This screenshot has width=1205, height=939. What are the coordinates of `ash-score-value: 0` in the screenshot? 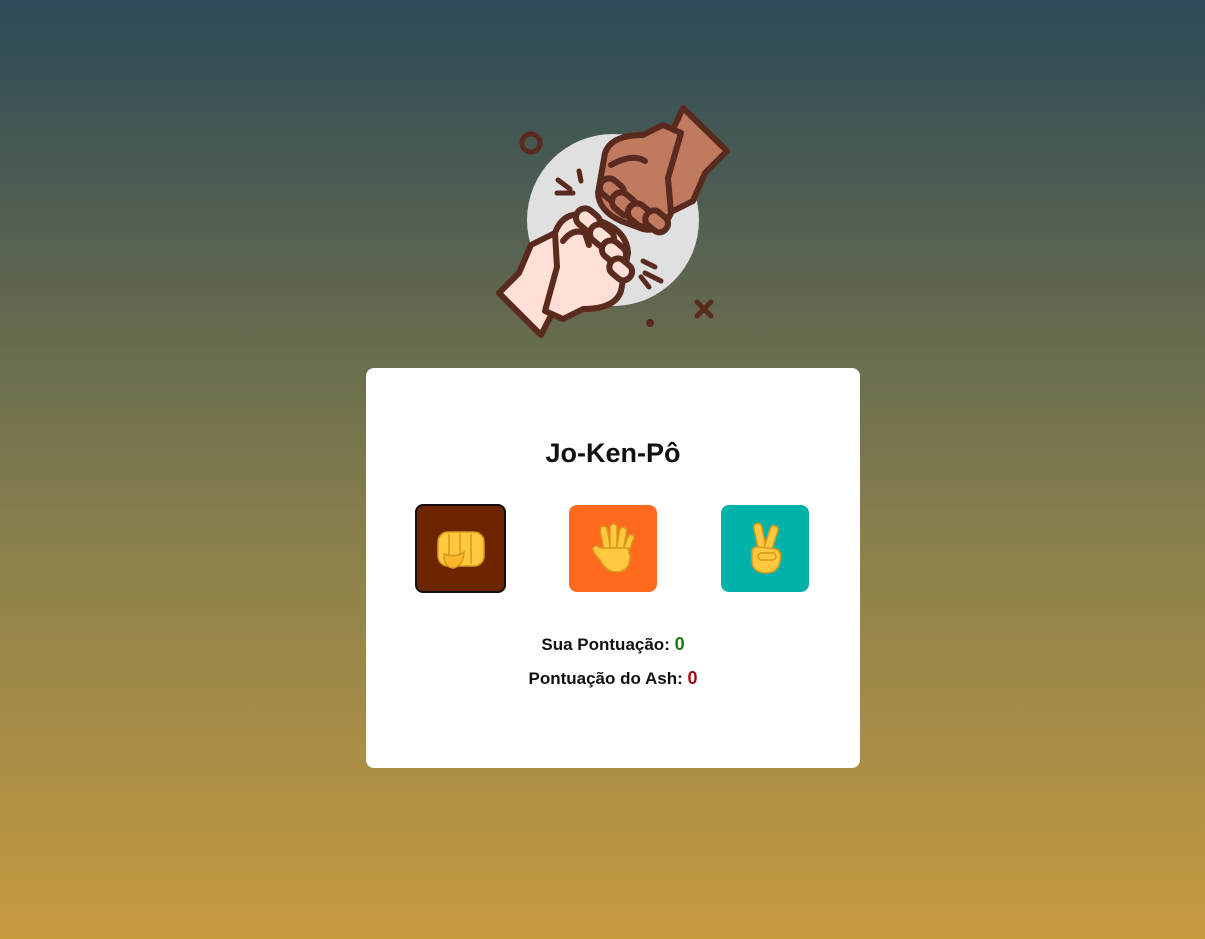 It's located at (692, 678).